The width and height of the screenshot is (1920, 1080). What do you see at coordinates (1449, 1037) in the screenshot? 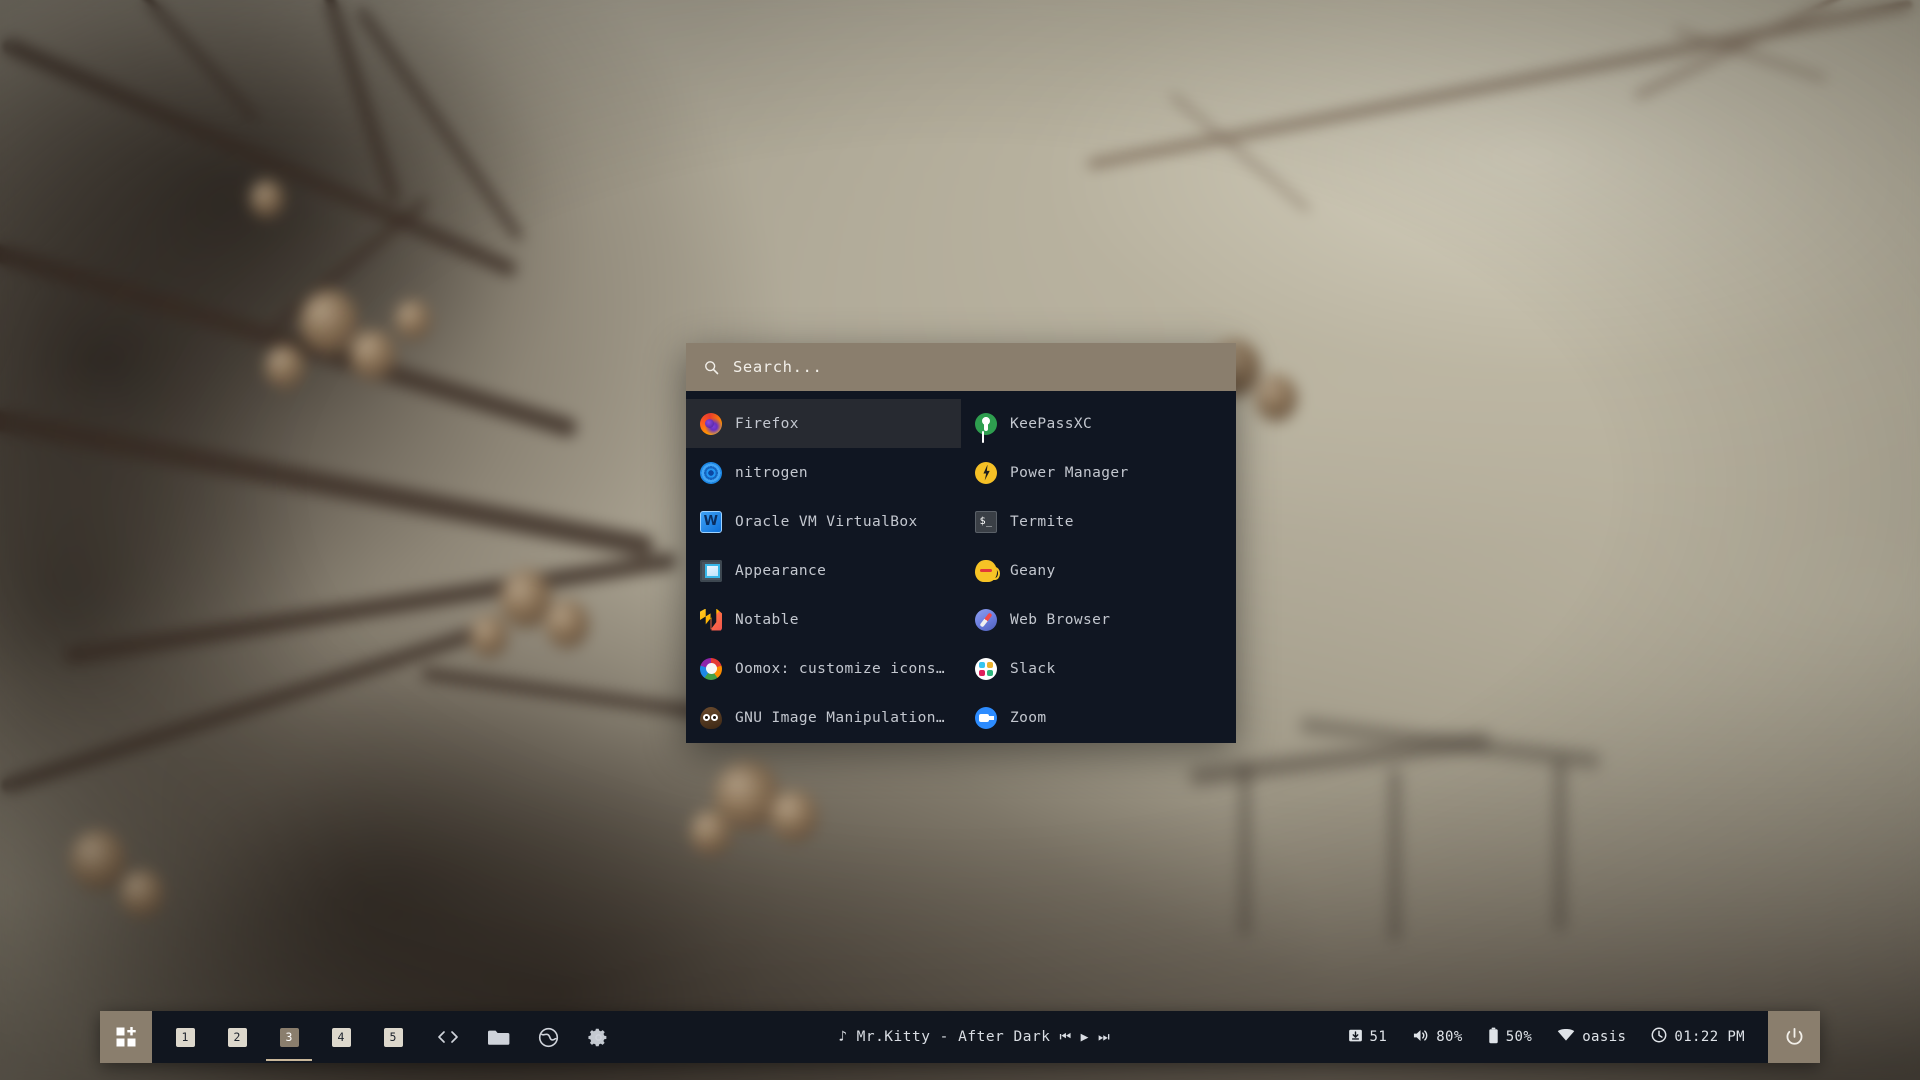
I see `tray-value-volume: 80%` at bounding box center [1449, 1037].